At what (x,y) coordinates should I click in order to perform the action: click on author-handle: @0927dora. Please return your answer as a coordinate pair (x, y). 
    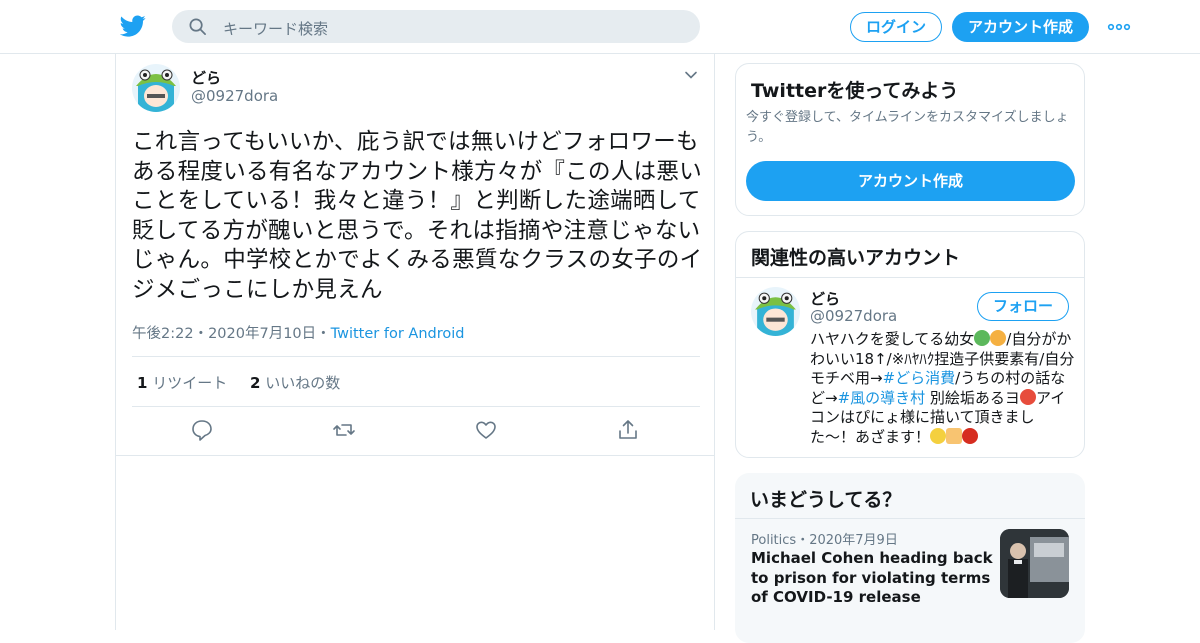
    Looking at the image, I should click on (234, 96).